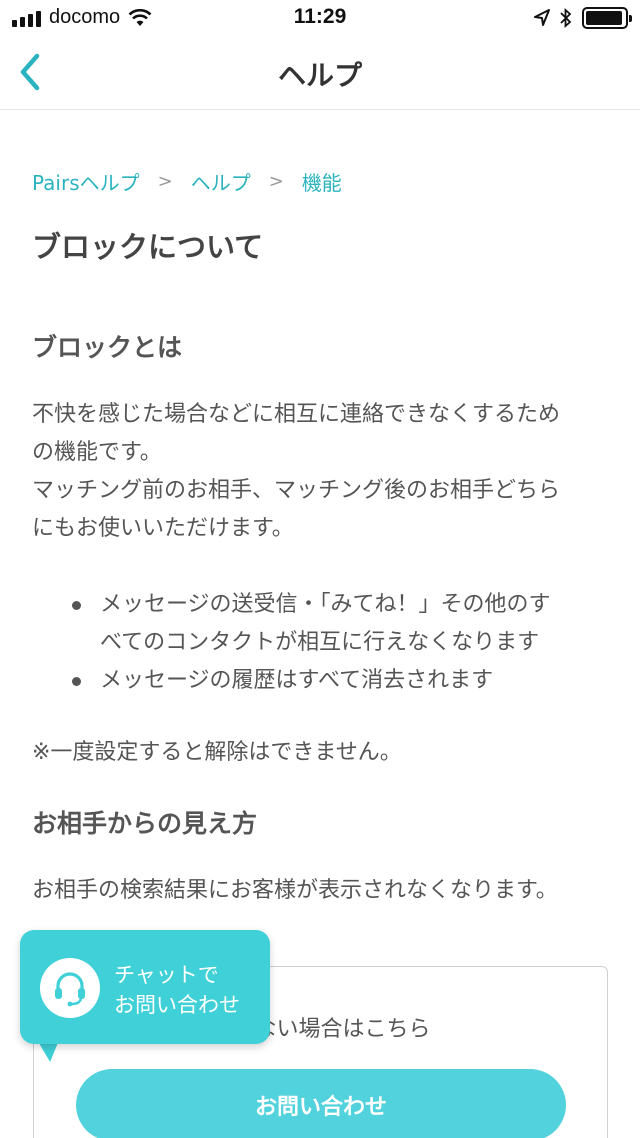 The height and width of the screenshot is (1138, 640). I want to click on section-heading-how-seen: お相手からの見え方, so click(145, 823).